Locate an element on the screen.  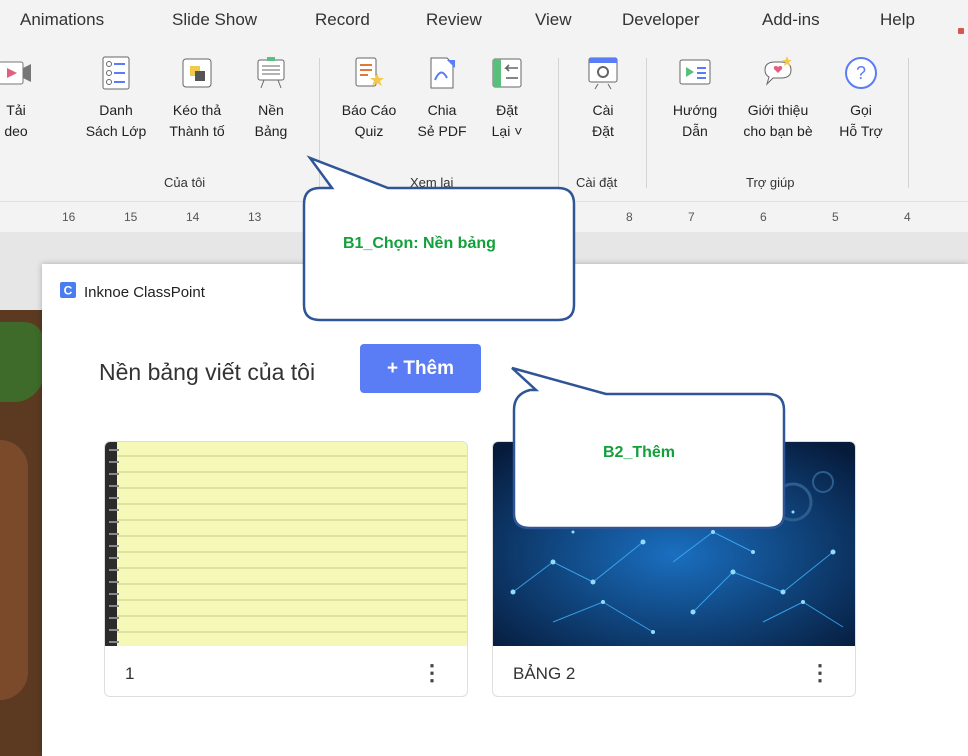
reset-button: Đặt Lại ˅ is located at coordinates (507, 99).